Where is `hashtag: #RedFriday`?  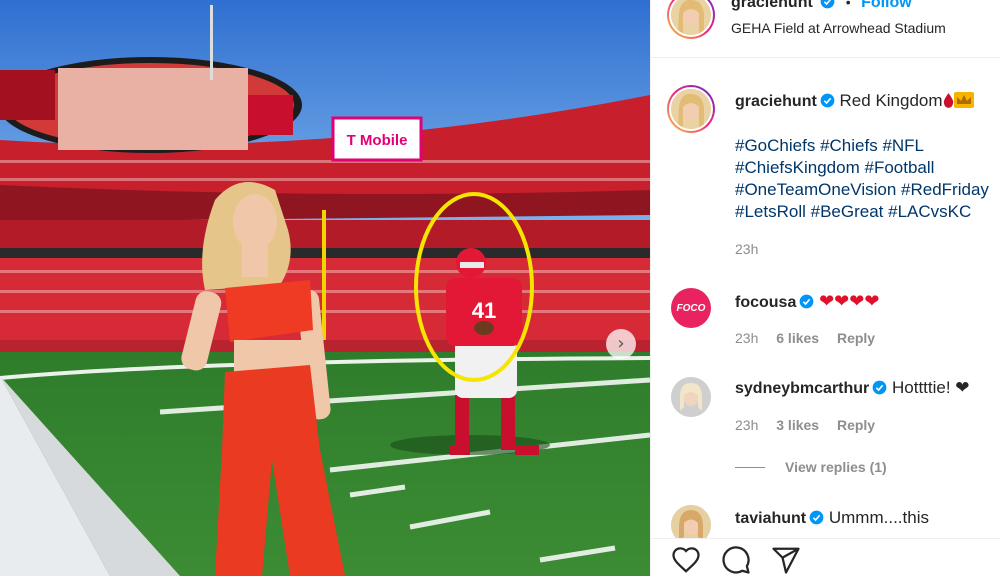
hashtag: #RedFriday is located at coordinates (945, 189).